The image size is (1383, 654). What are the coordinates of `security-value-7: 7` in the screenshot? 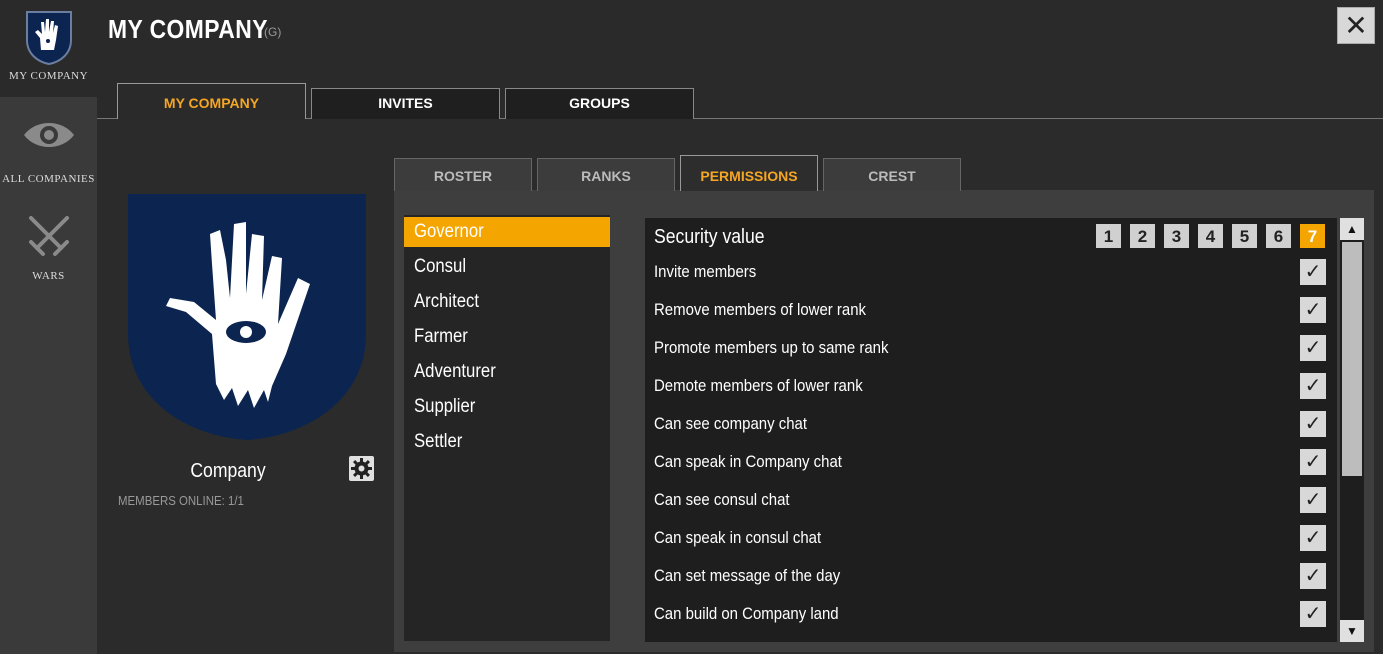 It's located at (1312, 236).